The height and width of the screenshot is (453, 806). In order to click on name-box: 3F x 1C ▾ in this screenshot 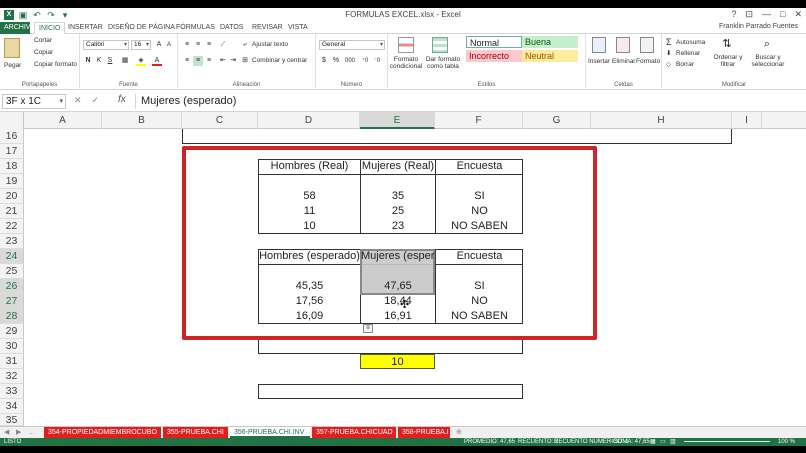, I will do `click(34, 101)`.